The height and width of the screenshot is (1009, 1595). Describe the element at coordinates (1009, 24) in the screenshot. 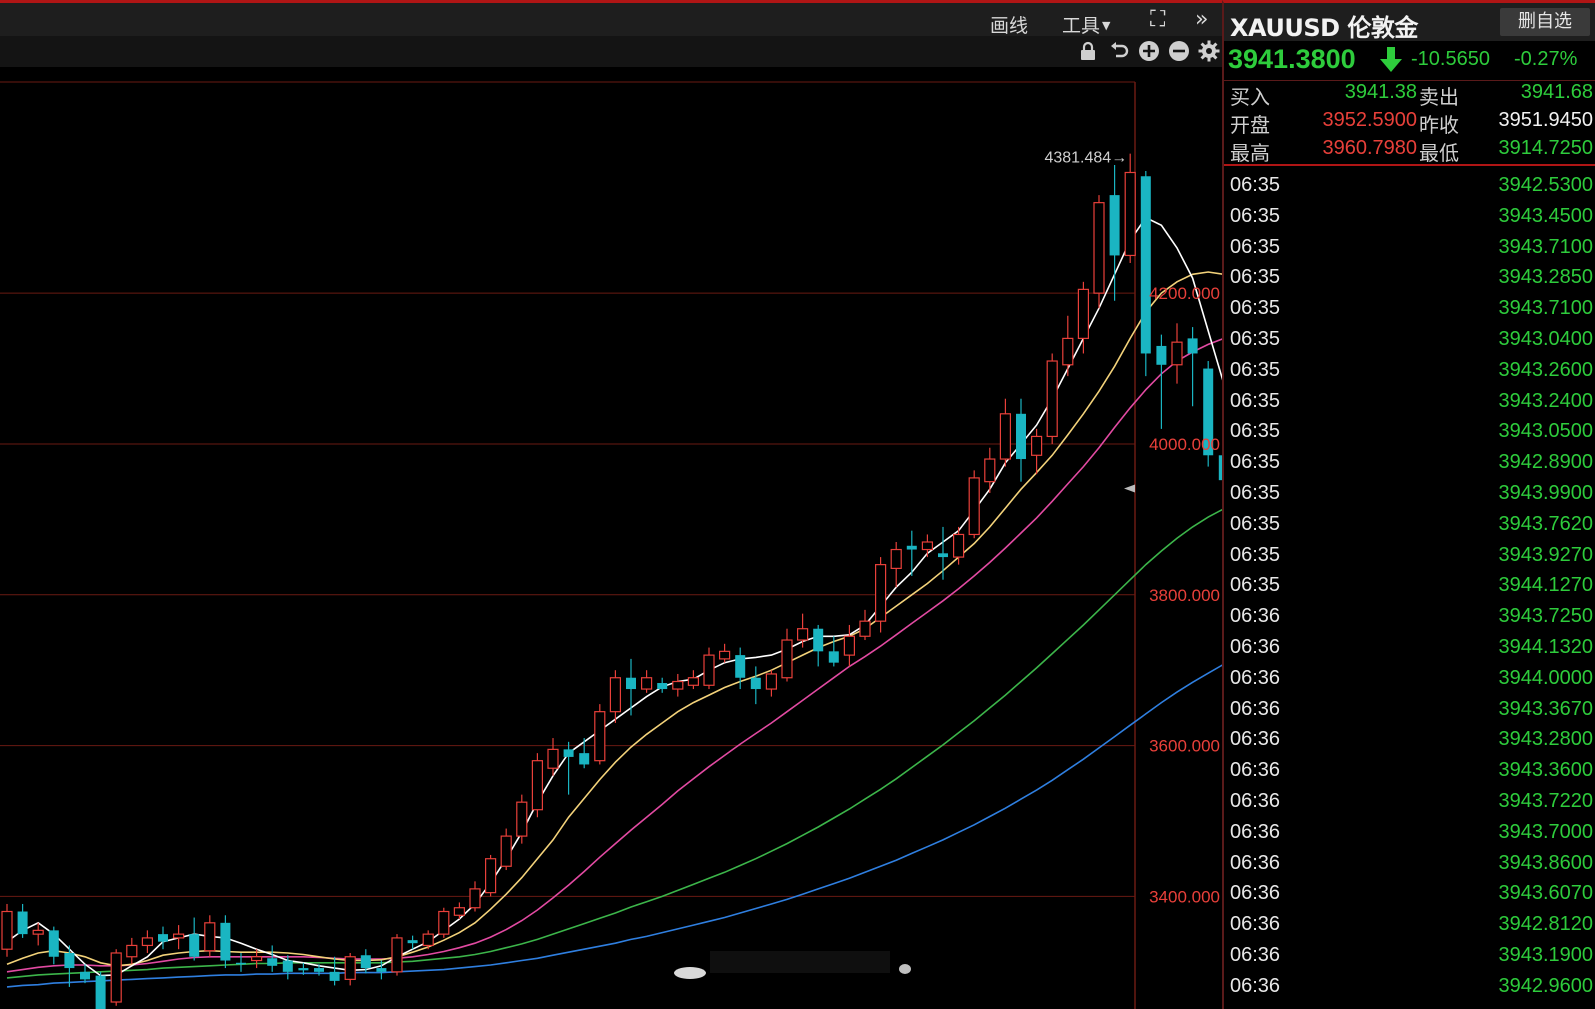

I see `draw-line-button: 画线` at that location.